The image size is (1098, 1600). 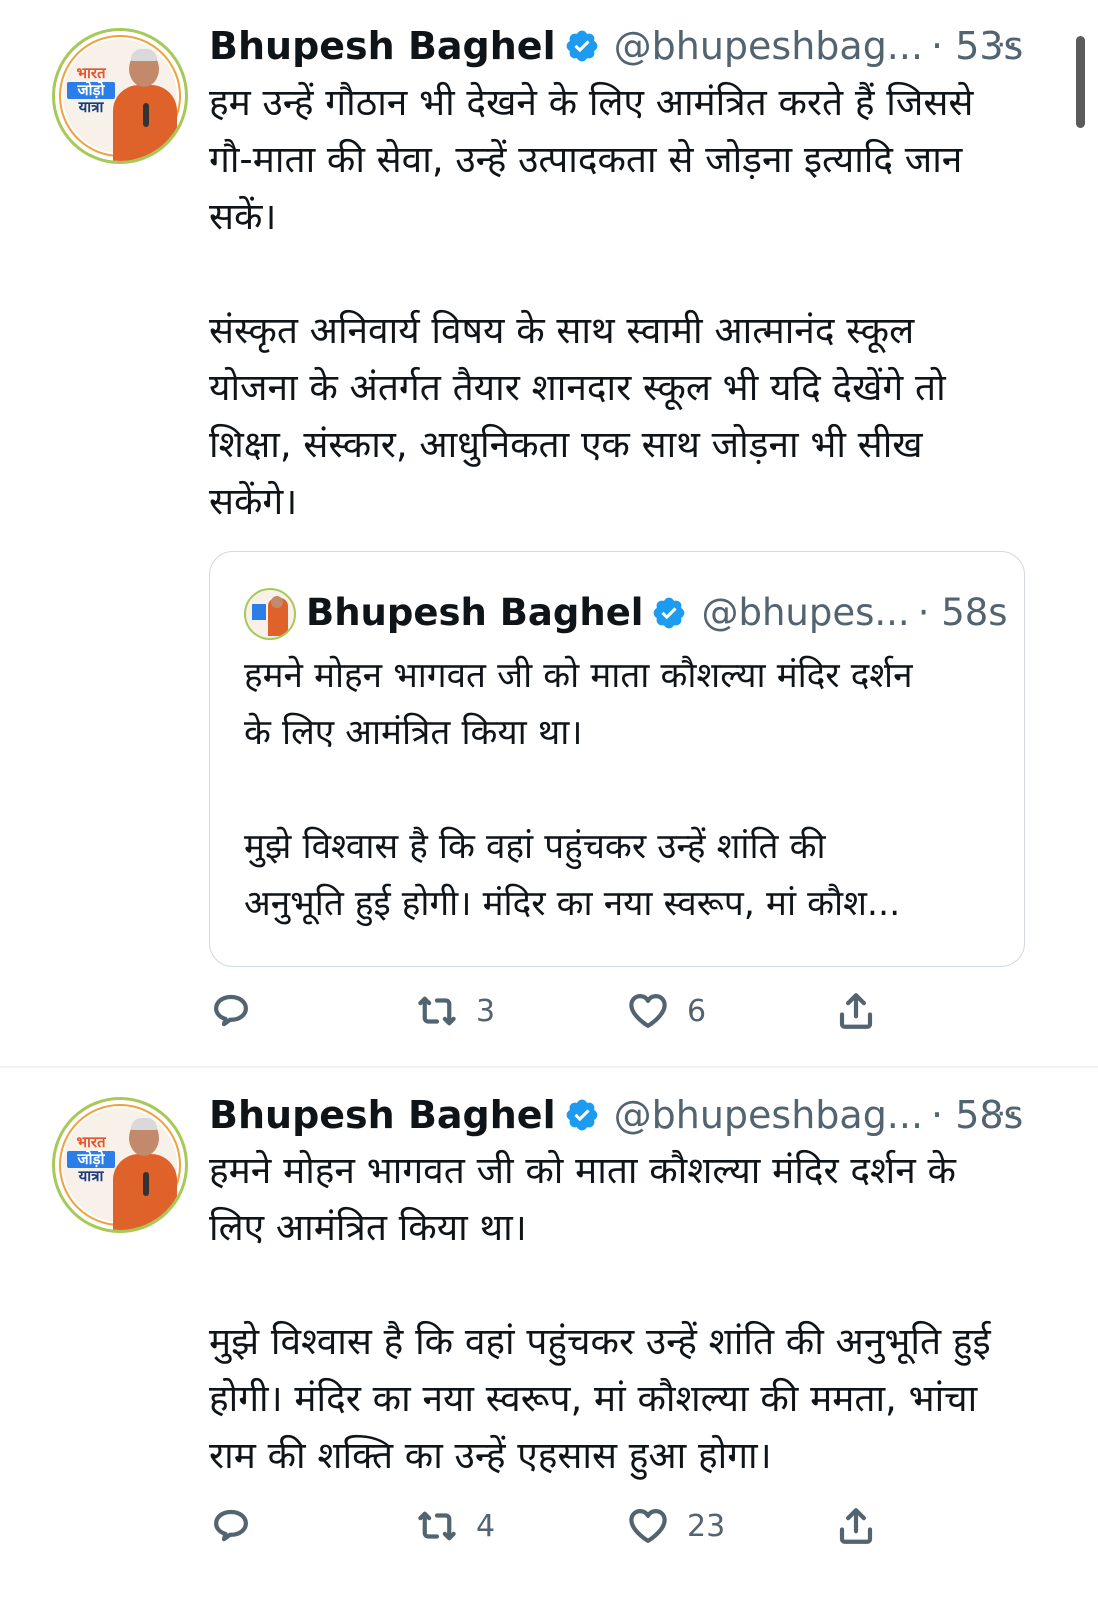 What do you see at coordinates (706, 1526) in the screenshot?
I see `like-count: 23` at bounding box center [706, 1526].